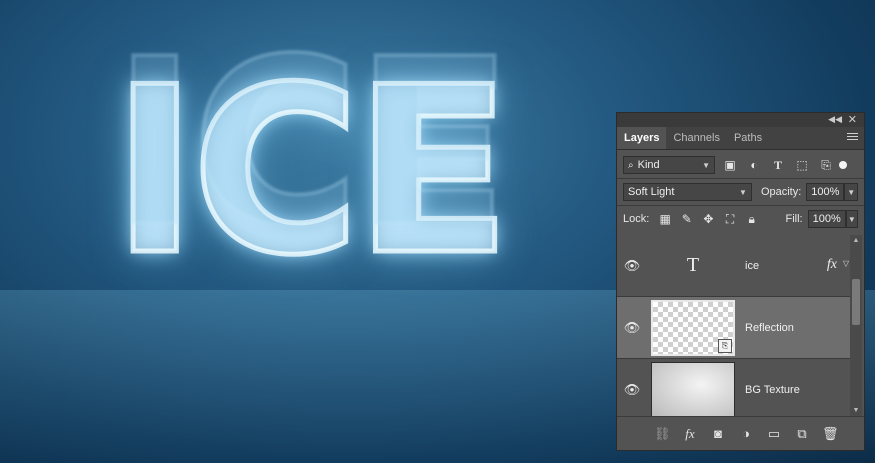  Describe the element at coordinates (856, 240) in the screenshot. I see `scroll-up-icon: ▲` at that location.